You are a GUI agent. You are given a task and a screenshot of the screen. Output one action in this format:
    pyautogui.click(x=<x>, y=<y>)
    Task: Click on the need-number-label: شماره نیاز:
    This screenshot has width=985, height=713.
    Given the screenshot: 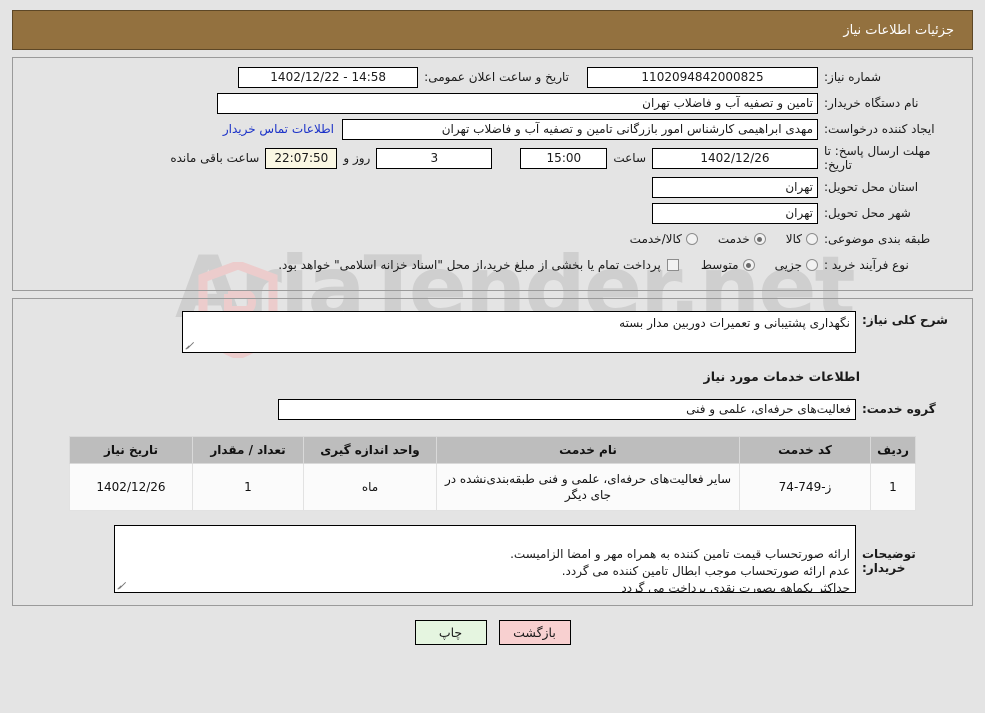 What is the action you would take?
    pyautogui.click(x=852, y=77)
    